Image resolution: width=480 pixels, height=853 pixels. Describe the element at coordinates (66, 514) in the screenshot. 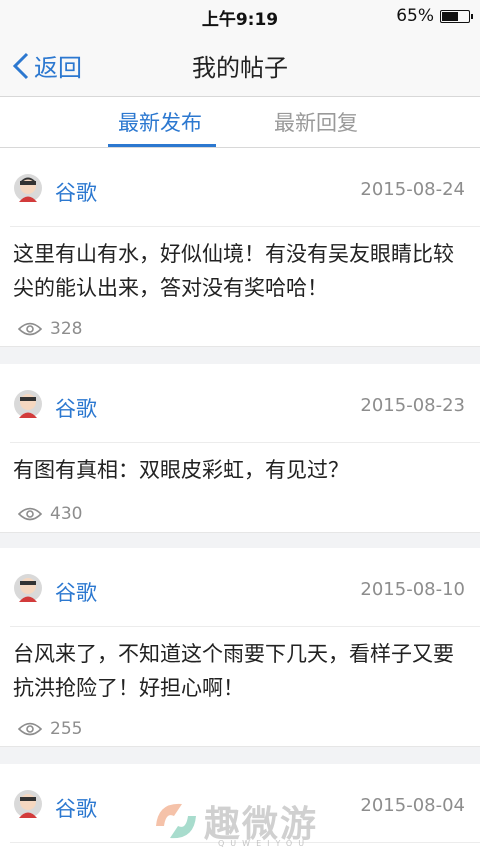

I see `view-count: 430` at that location.